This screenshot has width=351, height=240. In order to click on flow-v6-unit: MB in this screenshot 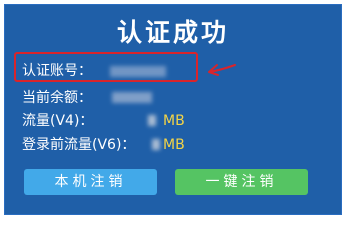, I will do `click(174, 145)`.